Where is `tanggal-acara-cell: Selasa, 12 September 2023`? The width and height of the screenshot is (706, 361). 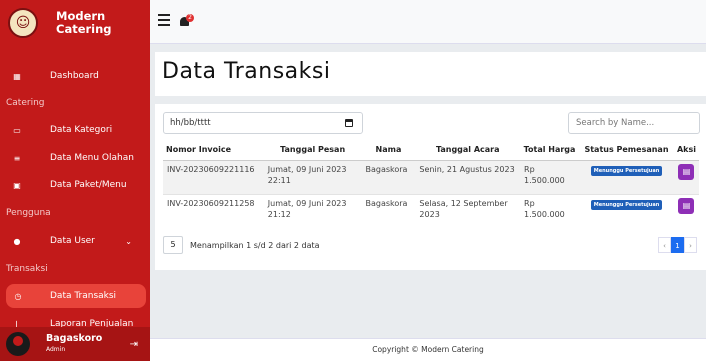
tanggal-acara-cell: Selasa, 12 September 2023 is located at coordinates (468, 210).